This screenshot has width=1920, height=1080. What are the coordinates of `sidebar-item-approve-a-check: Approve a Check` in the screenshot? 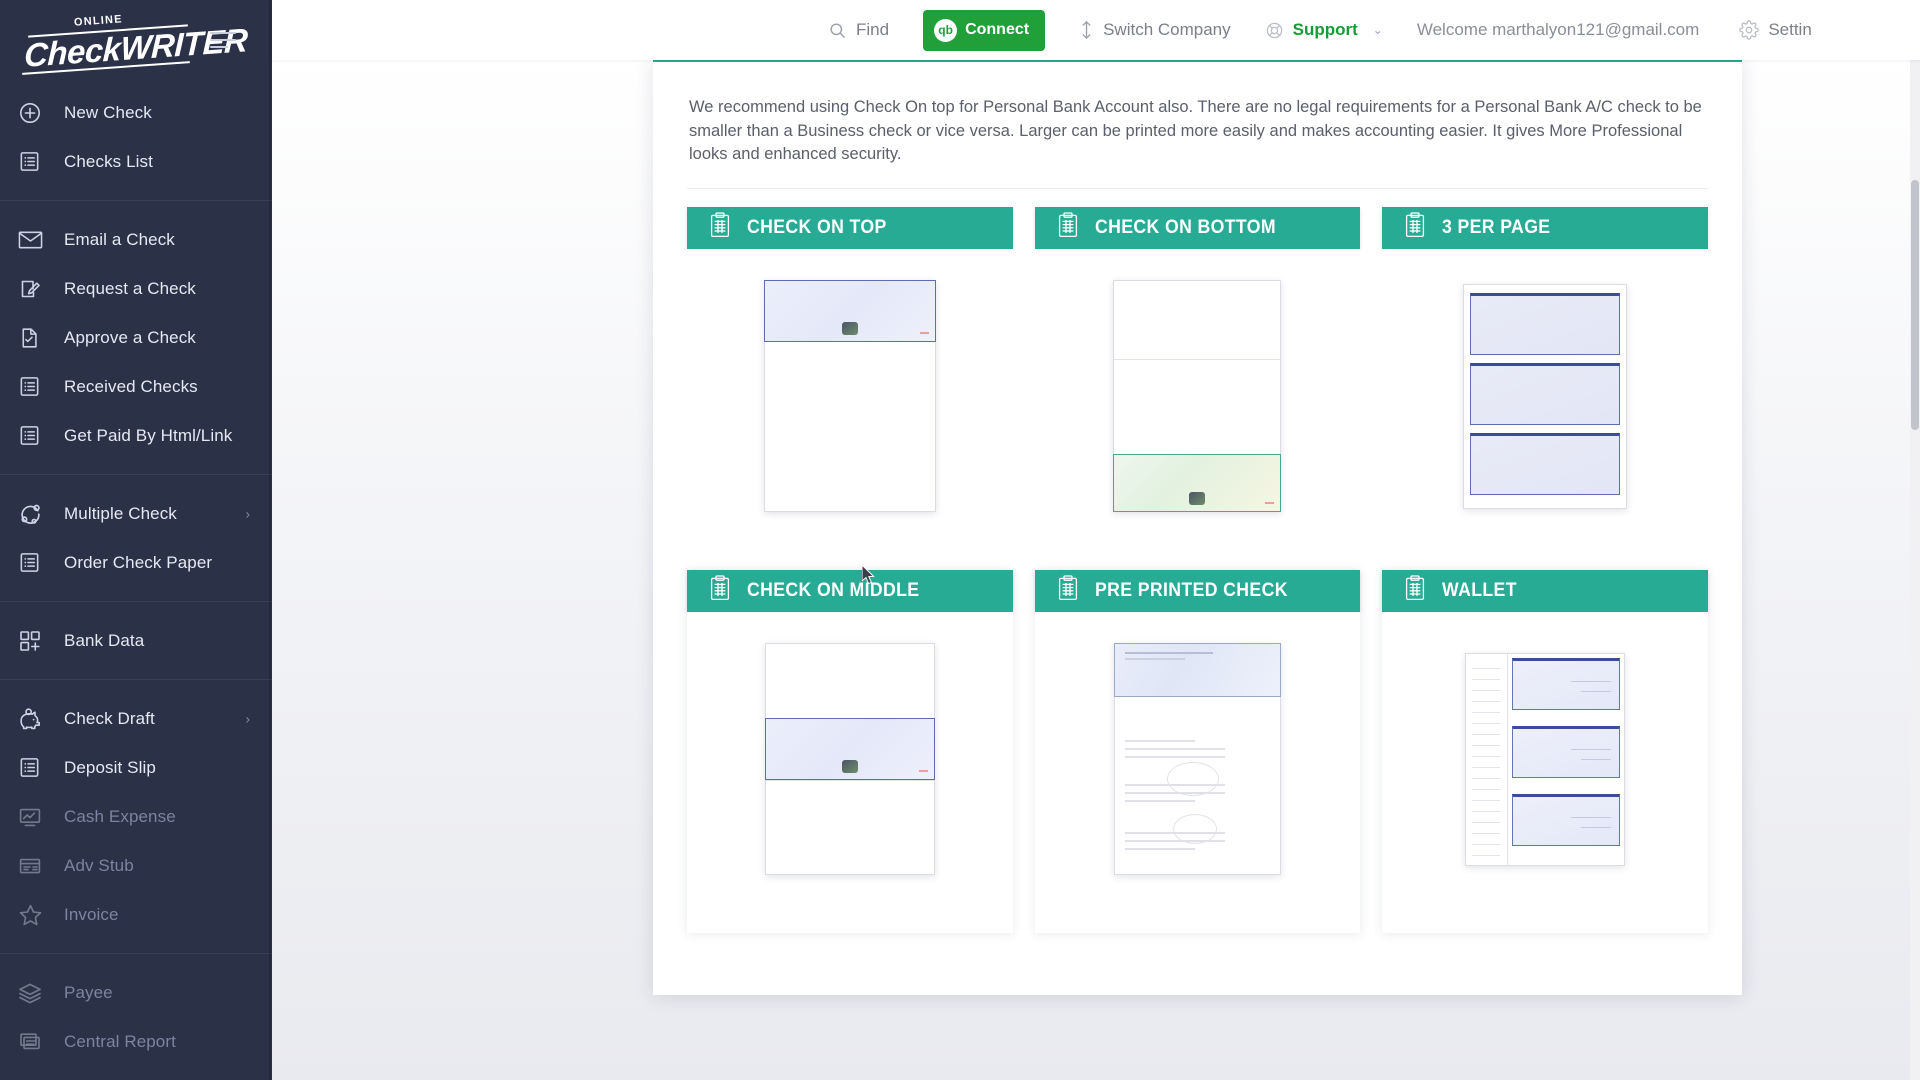 It's located at (136, 337).